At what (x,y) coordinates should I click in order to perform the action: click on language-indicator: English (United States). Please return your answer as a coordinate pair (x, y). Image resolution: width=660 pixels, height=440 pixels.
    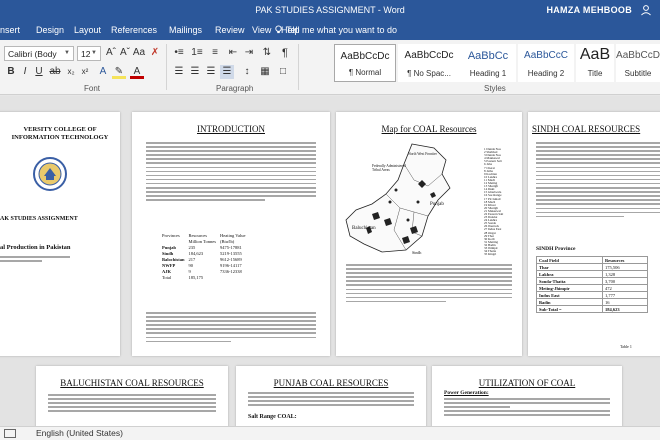
    Looking at the image, I should click on (79, 433).